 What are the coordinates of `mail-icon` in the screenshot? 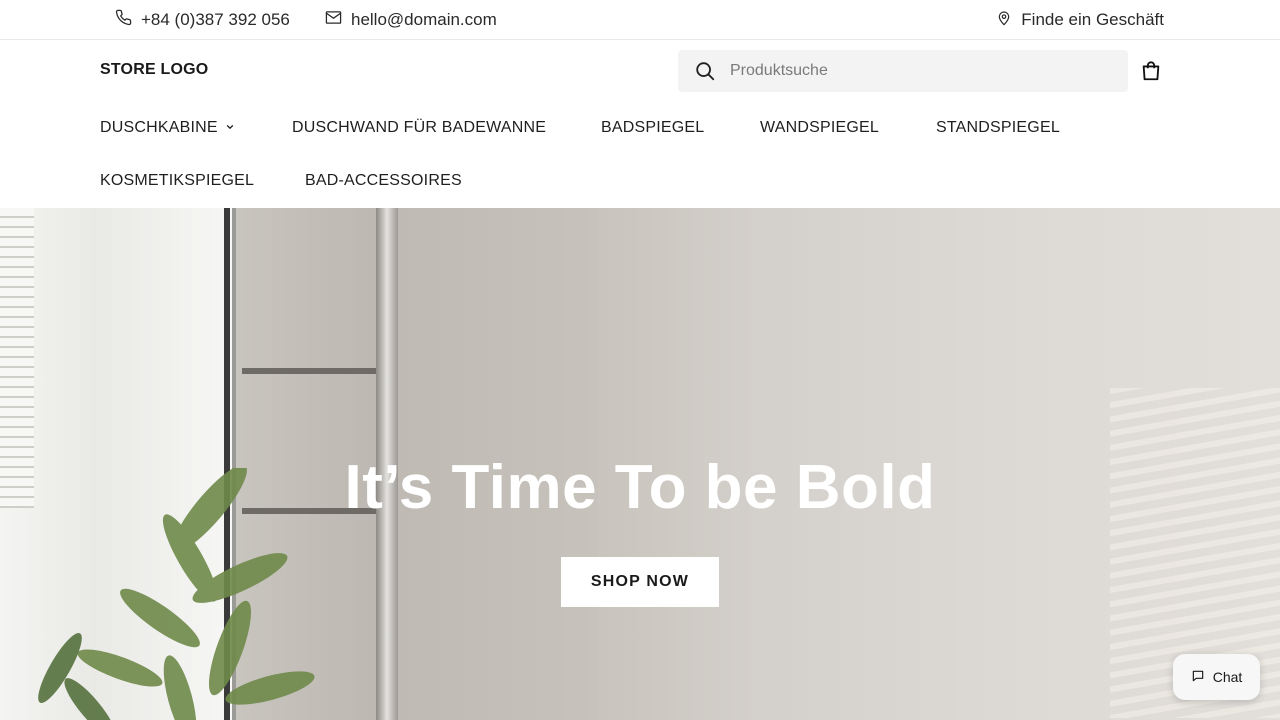 It's located at (338, 20).